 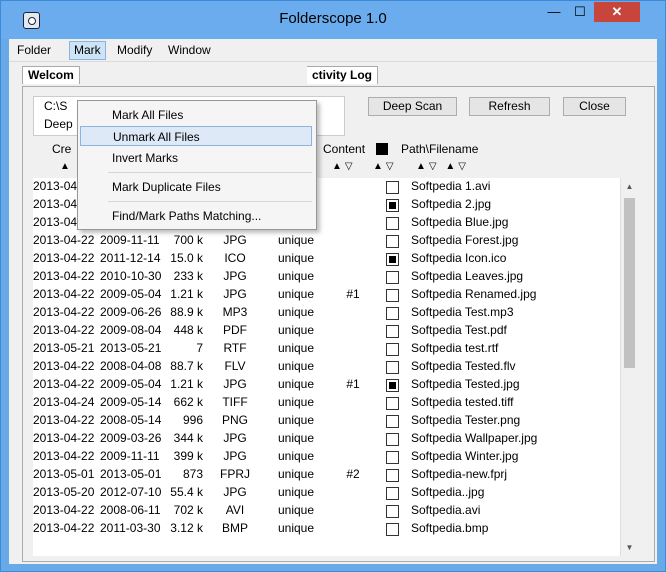 I want to click on column-header-content: Content, so click(x=344, y=149).